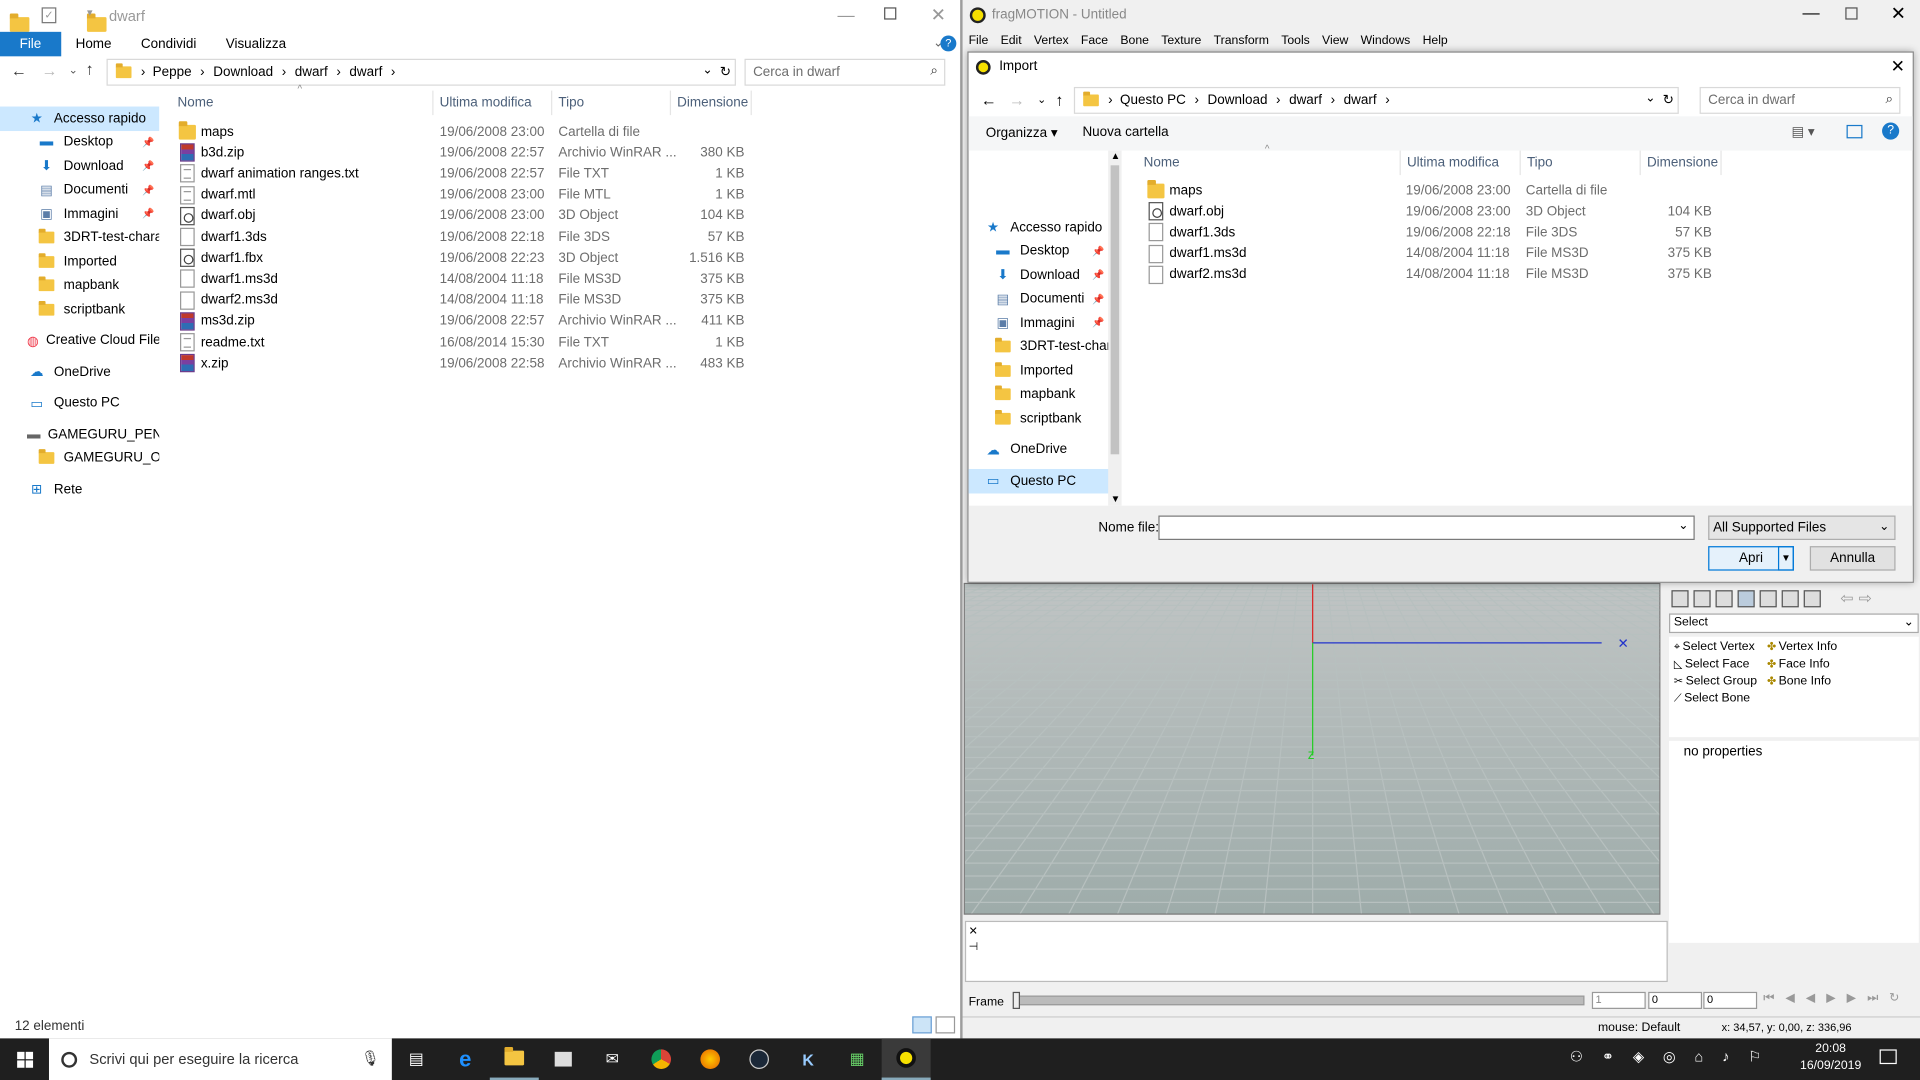 The width and height of the screenshot is (1920, 1080). What do you see at coordinates (1852, 558) in the screenshot?
I see `cancel-button: Annulla` at bounding box center [1852, 558].